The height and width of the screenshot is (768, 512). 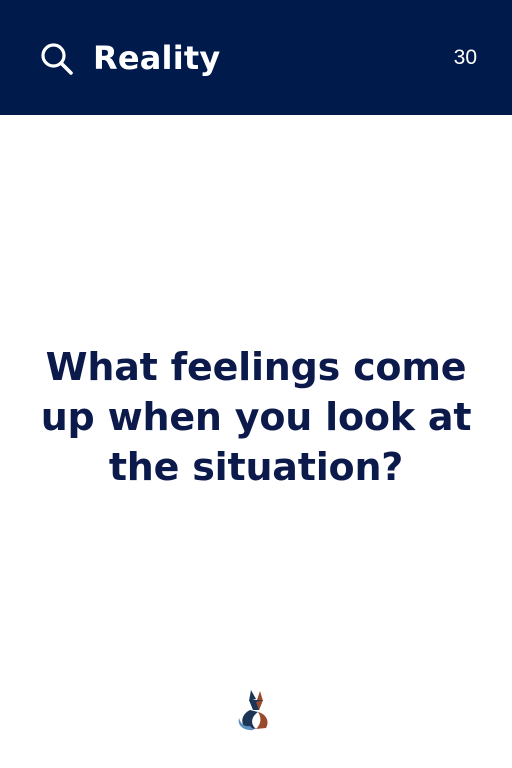 I want to click on card-count: 30, so click(x=465, y=57).